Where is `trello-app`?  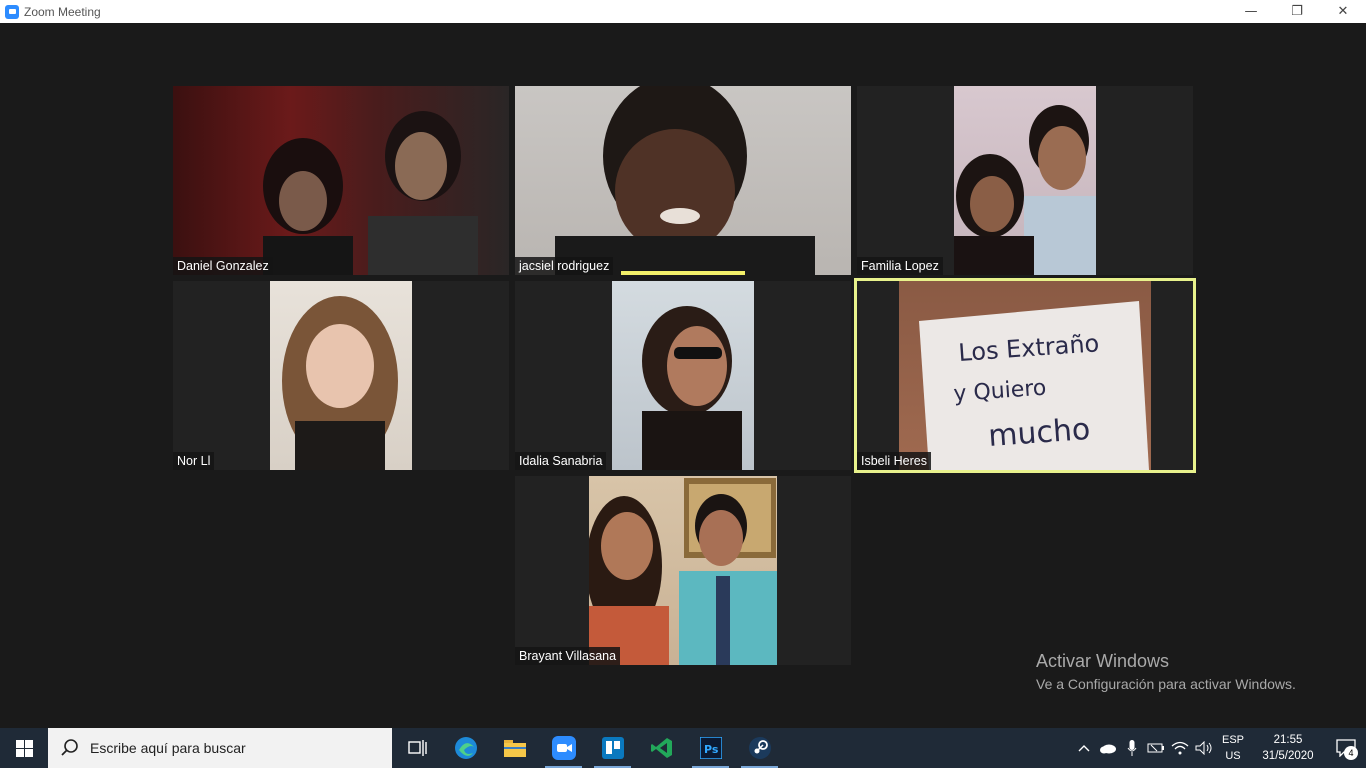
trello-app is located at coordinates (612, 748).